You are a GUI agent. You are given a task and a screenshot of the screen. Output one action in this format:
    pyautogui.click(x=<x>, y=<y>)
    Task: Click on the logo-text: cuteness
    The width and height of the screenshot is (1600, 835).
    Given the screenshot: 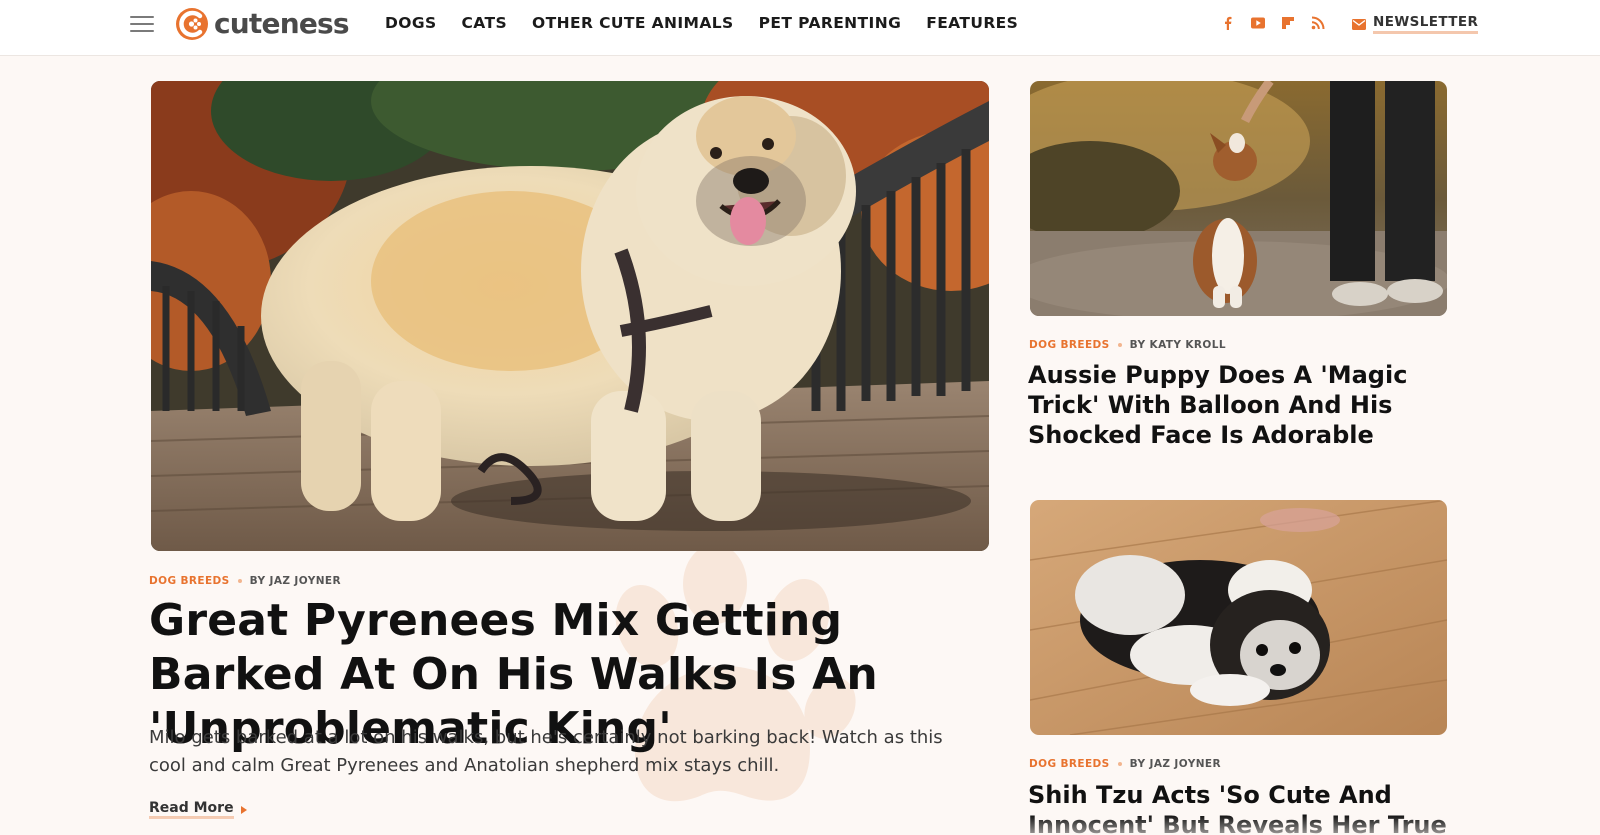 What is the action you would take?
    pyautogui.click(x=282, y=23)
    